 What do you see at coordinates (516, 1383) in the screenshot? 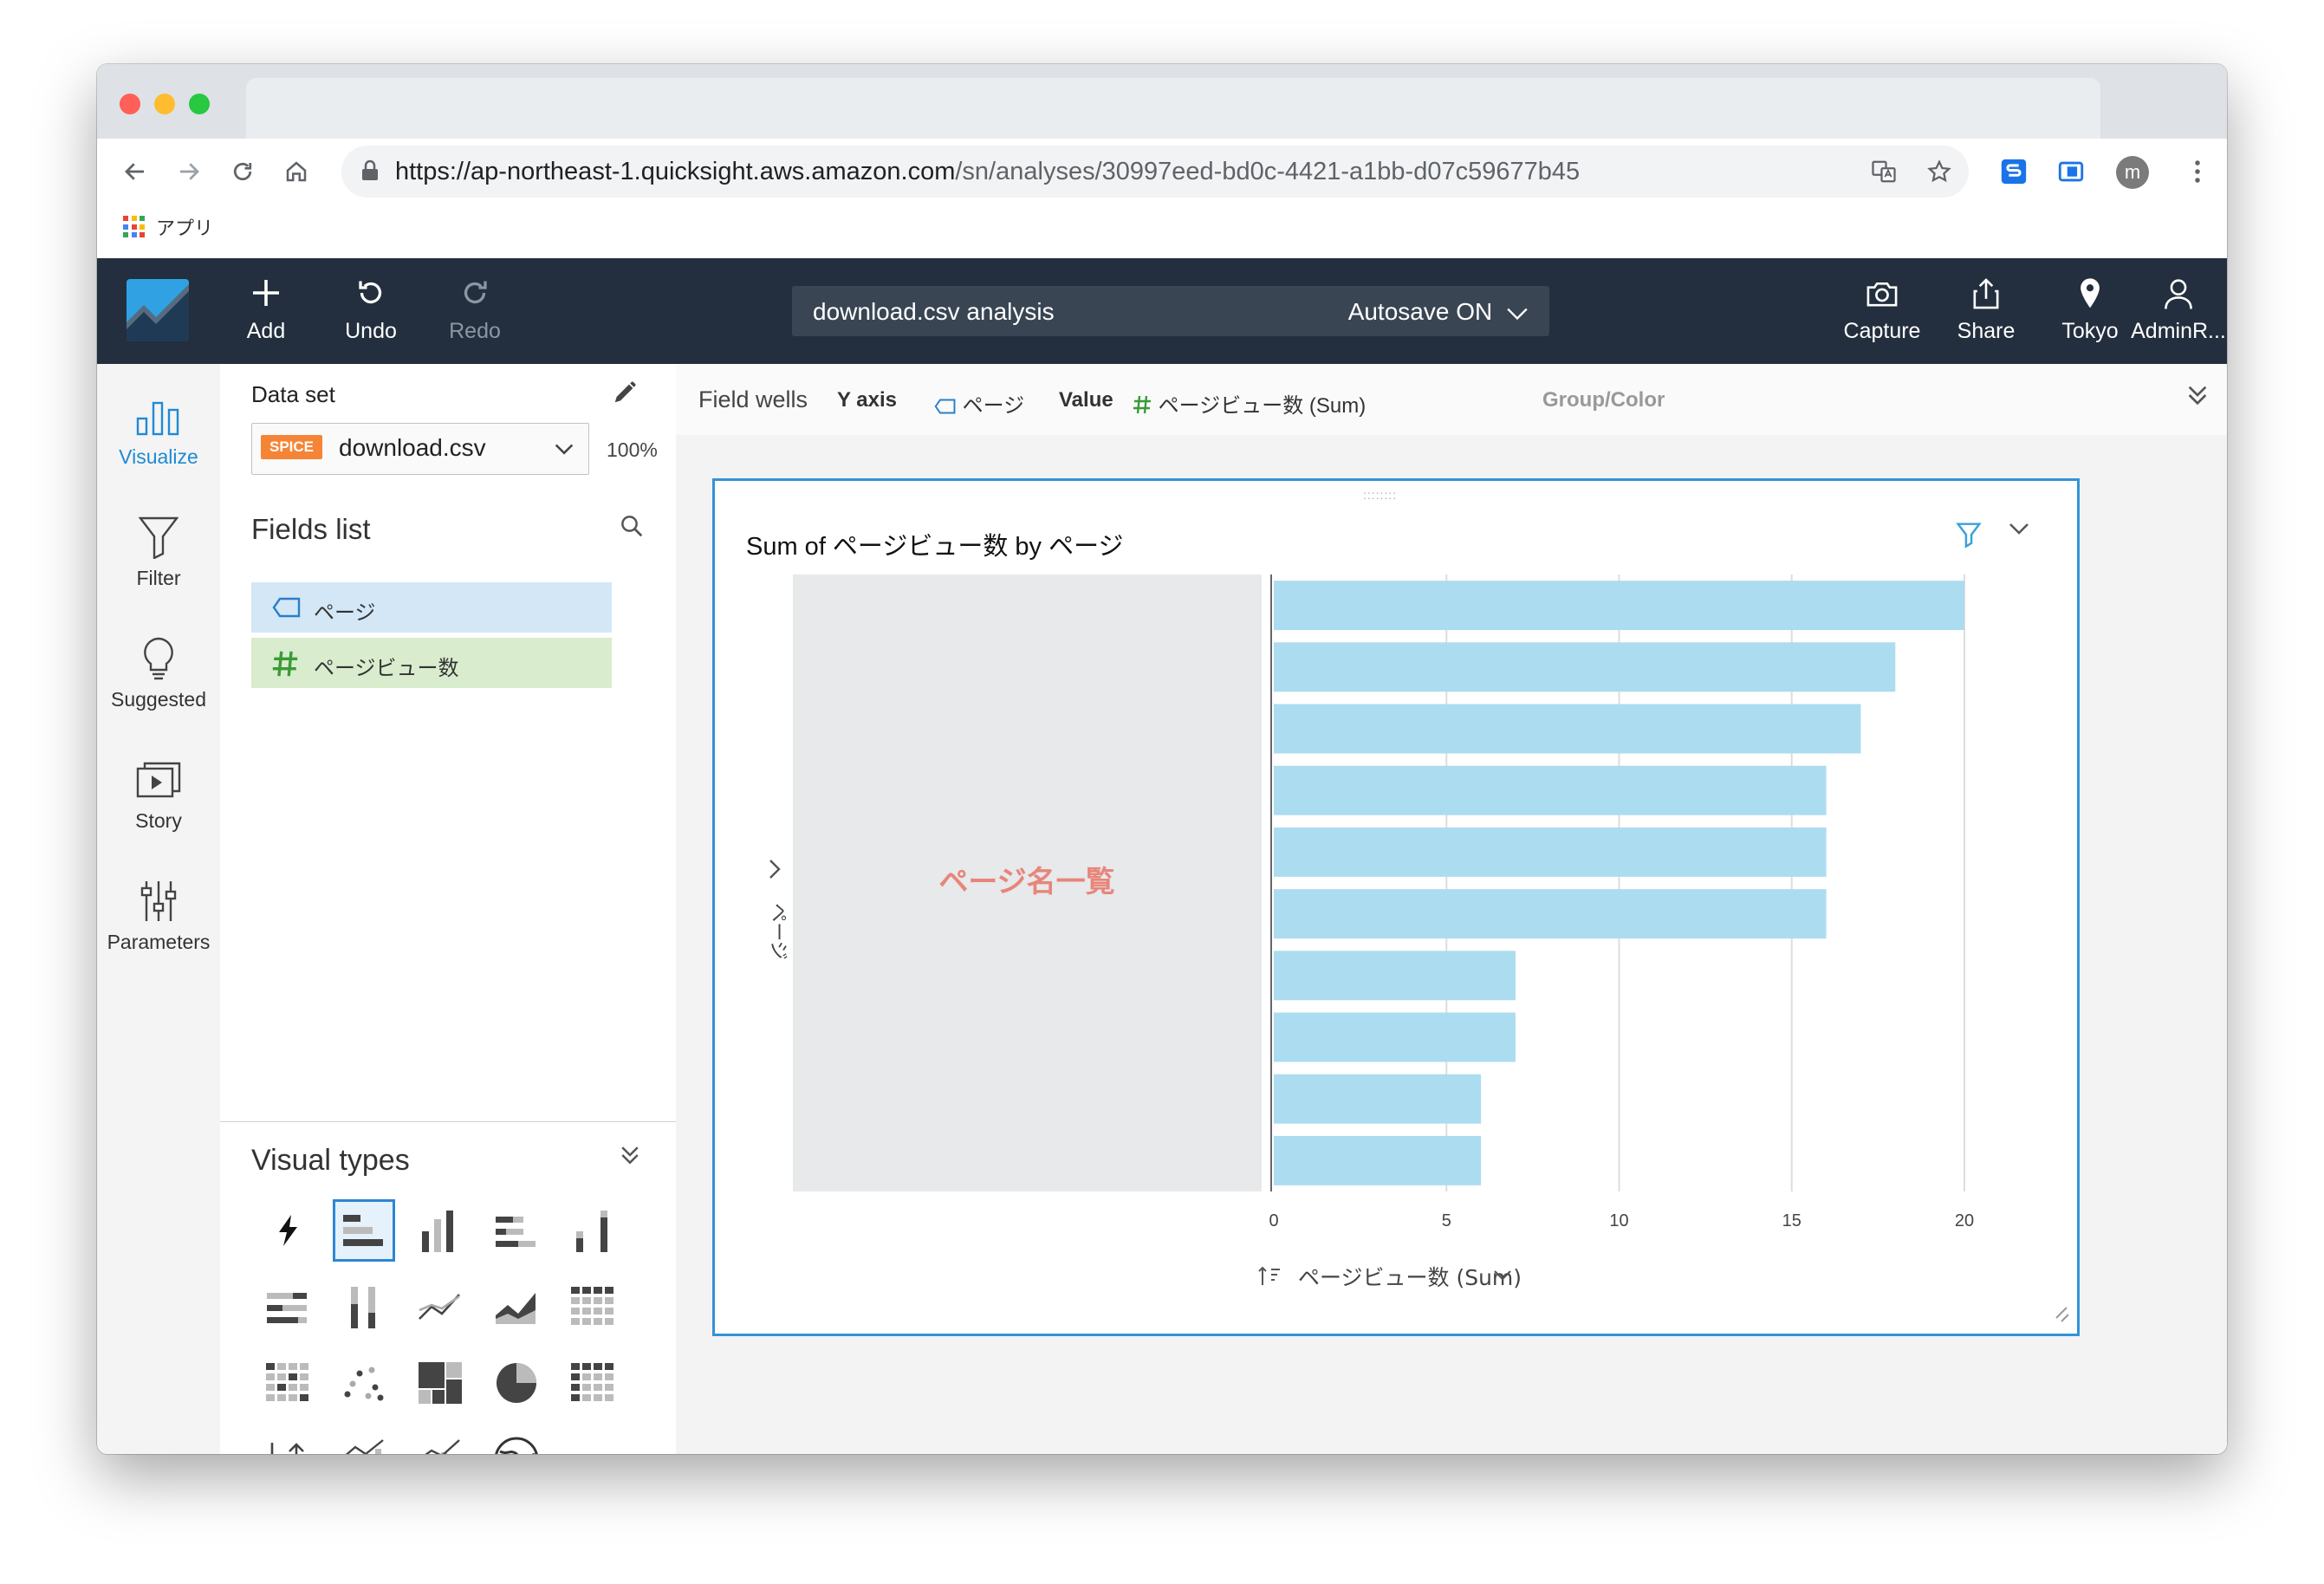
I see `pie-chart-icon` at bounding box center [516, 1383].